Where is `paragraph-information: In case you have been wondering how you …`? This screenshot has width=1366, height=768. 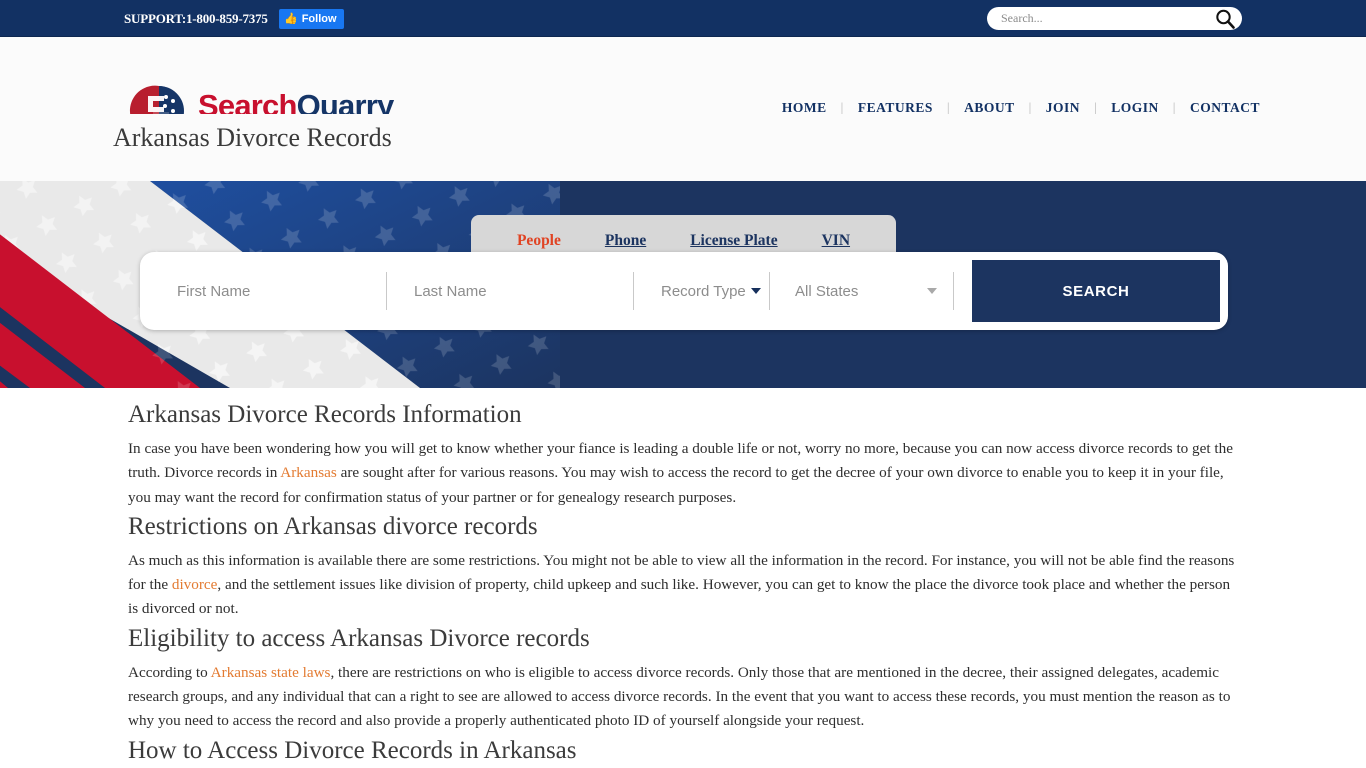 paragraph-information: In case you have been wondering how you … is located at coordinates (683, 473).